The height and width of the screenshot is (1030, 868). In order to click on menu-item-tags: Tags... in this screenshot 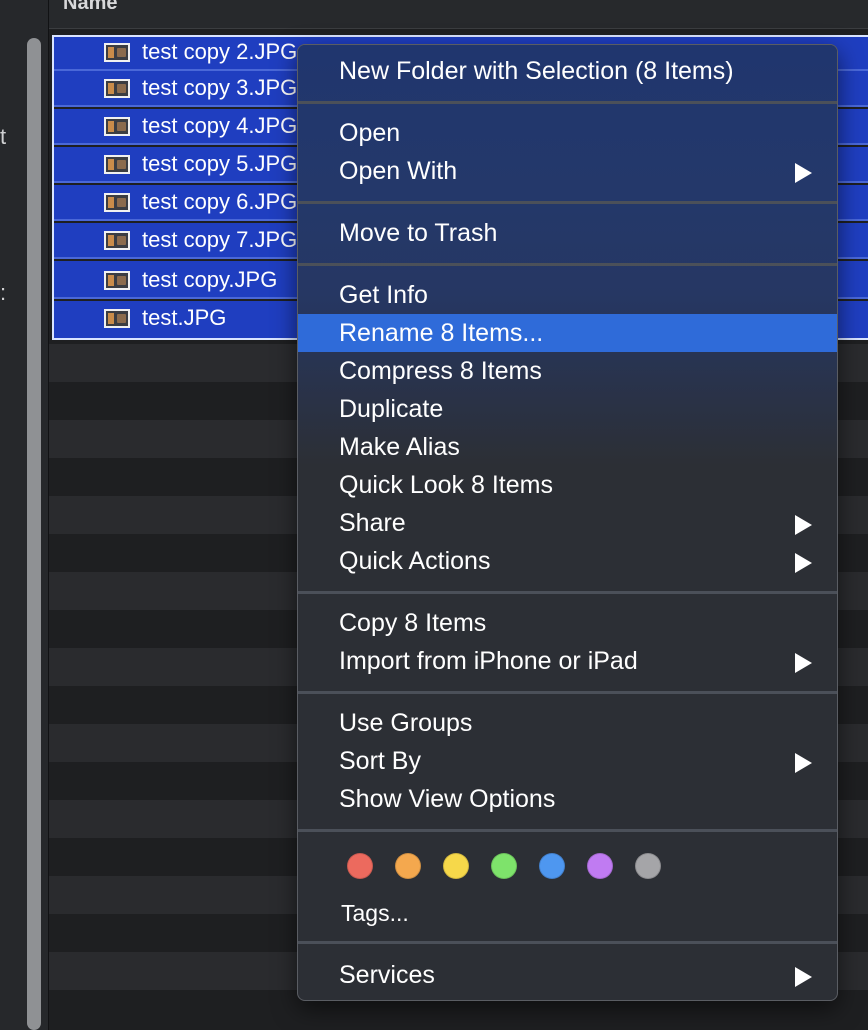, I will do `click(567, 914)`.